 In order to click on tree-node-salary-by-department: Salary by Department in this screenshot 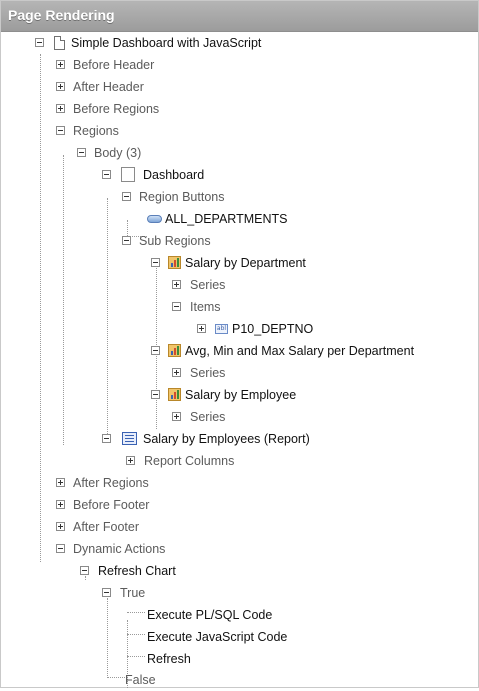, I will do `click(239, 263)`.